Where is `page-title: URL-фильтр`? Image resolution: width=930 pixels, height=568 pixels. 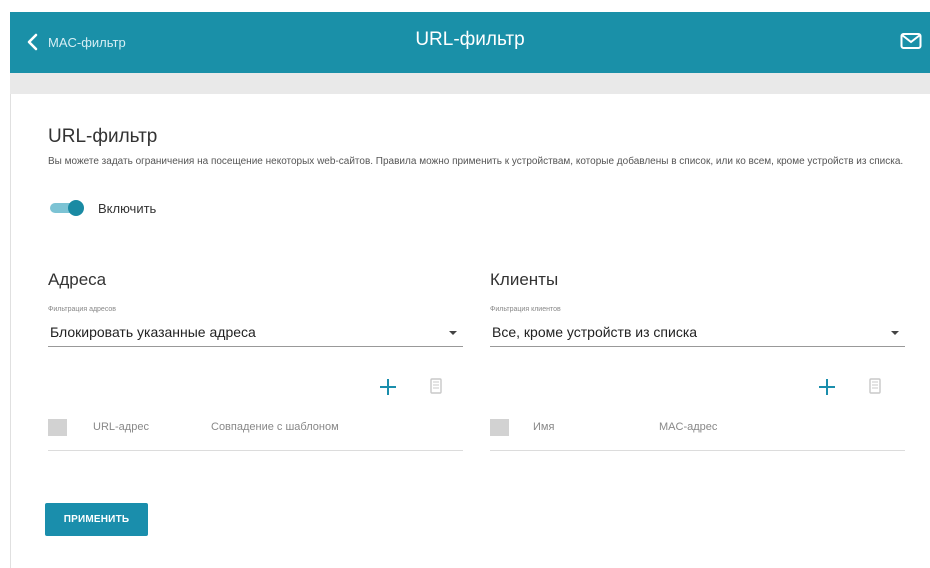
page-title: URL-фильтр is located at coordinates (470, 39).